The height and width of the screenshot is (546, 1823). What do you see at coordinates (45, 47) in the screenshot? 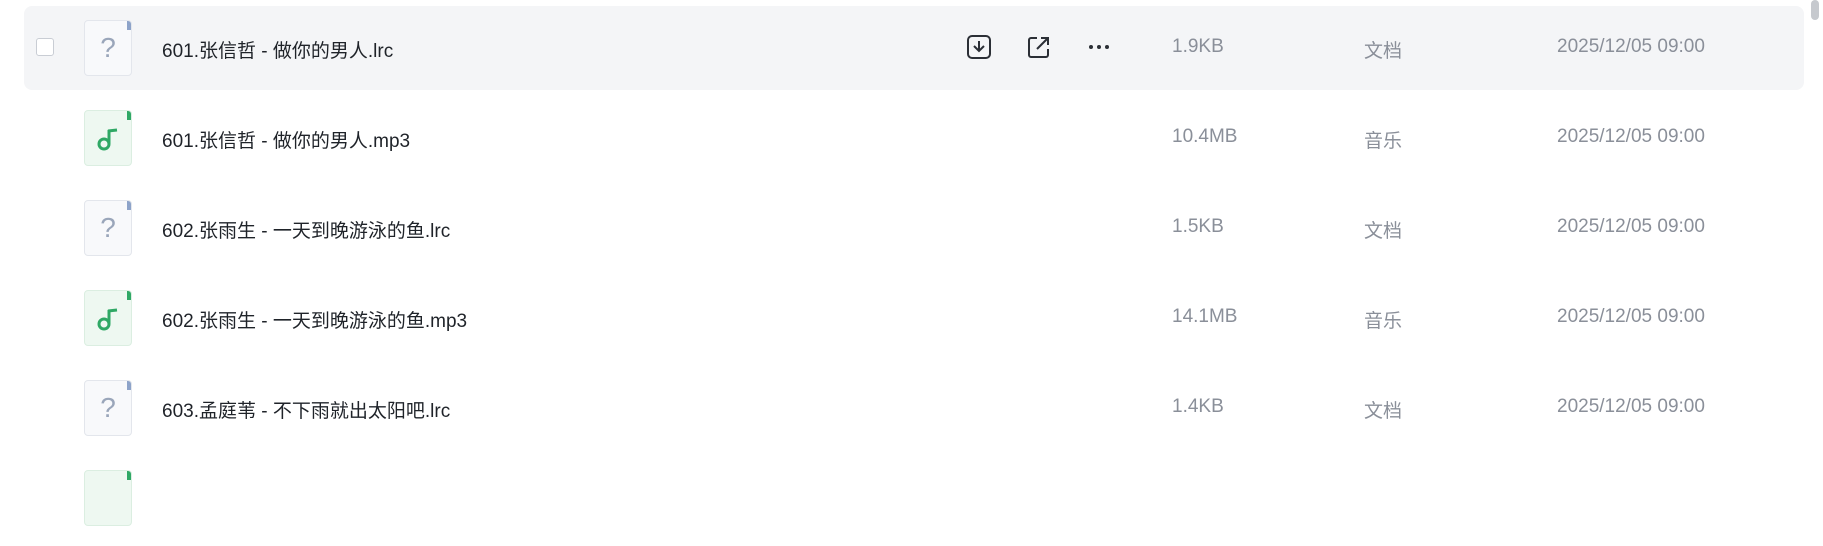
I see `row-checkbox` at bounding box center [45, 47].